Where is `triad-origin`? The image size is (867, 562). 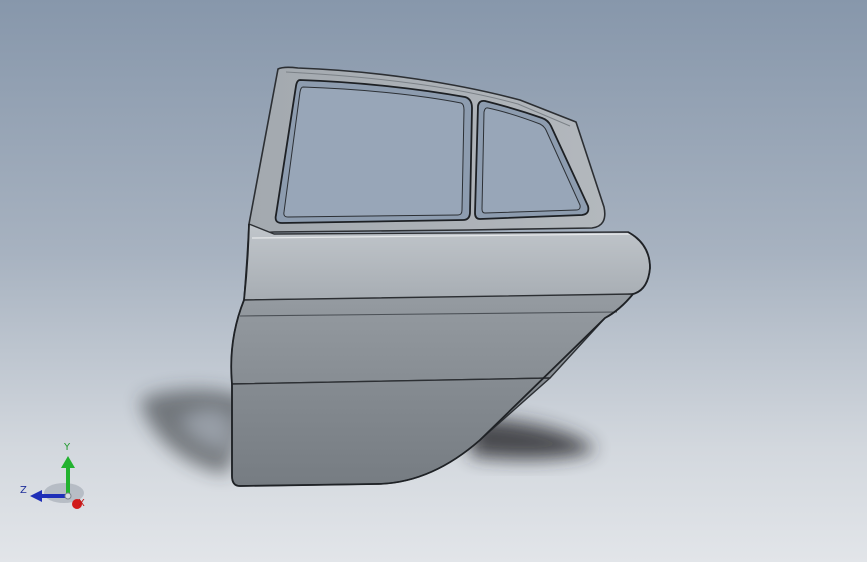
triad-origin is located at coordinates (68, 496).